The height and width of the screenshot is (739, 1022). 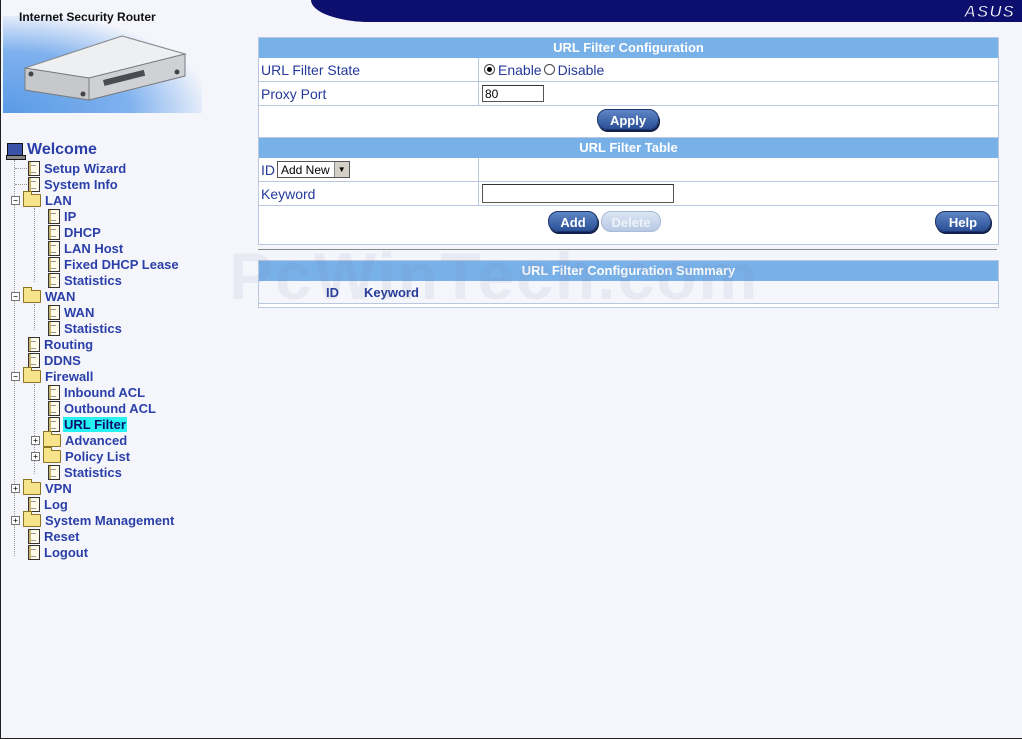 What do you see at coordinates (520, 69) in the screenshot?
I see `enable-radio-label: Enable` at bounding box center [520, 69].